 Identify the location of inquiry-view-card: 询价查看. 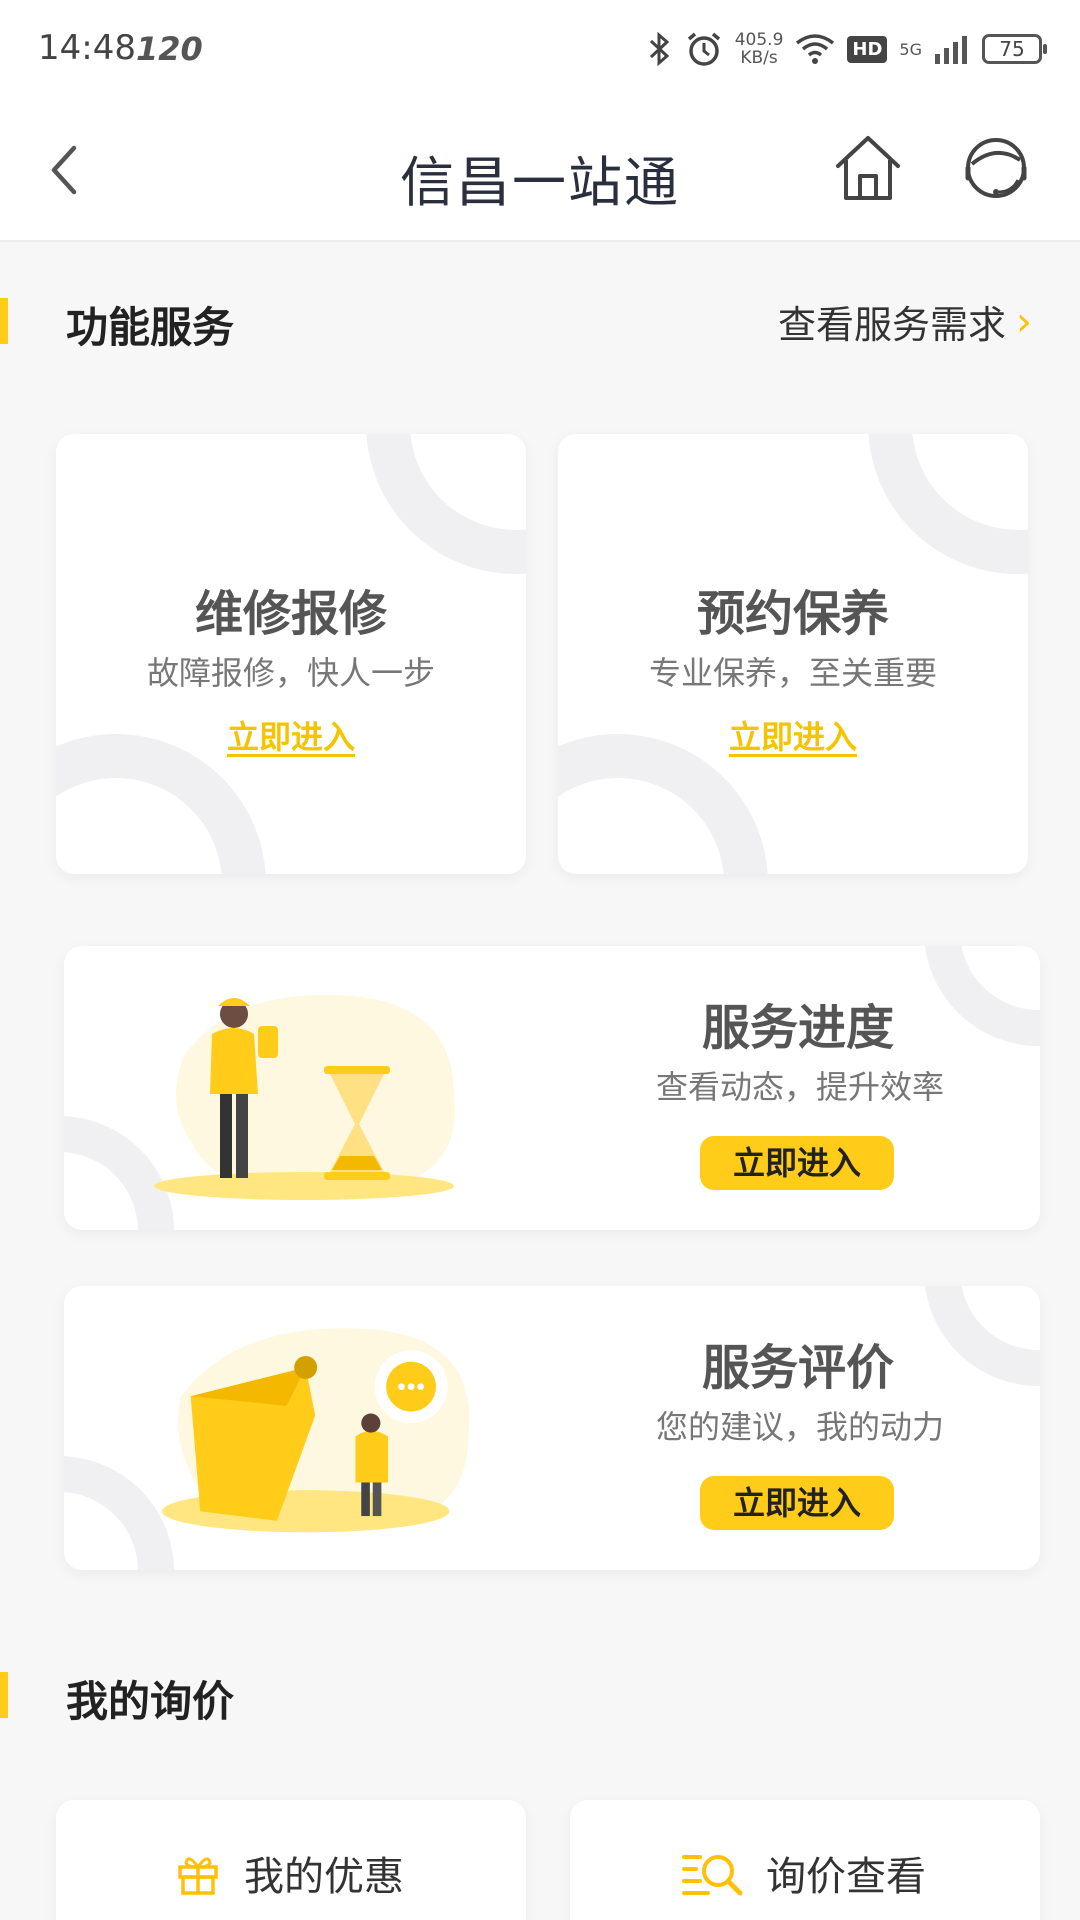
(805, 1860).